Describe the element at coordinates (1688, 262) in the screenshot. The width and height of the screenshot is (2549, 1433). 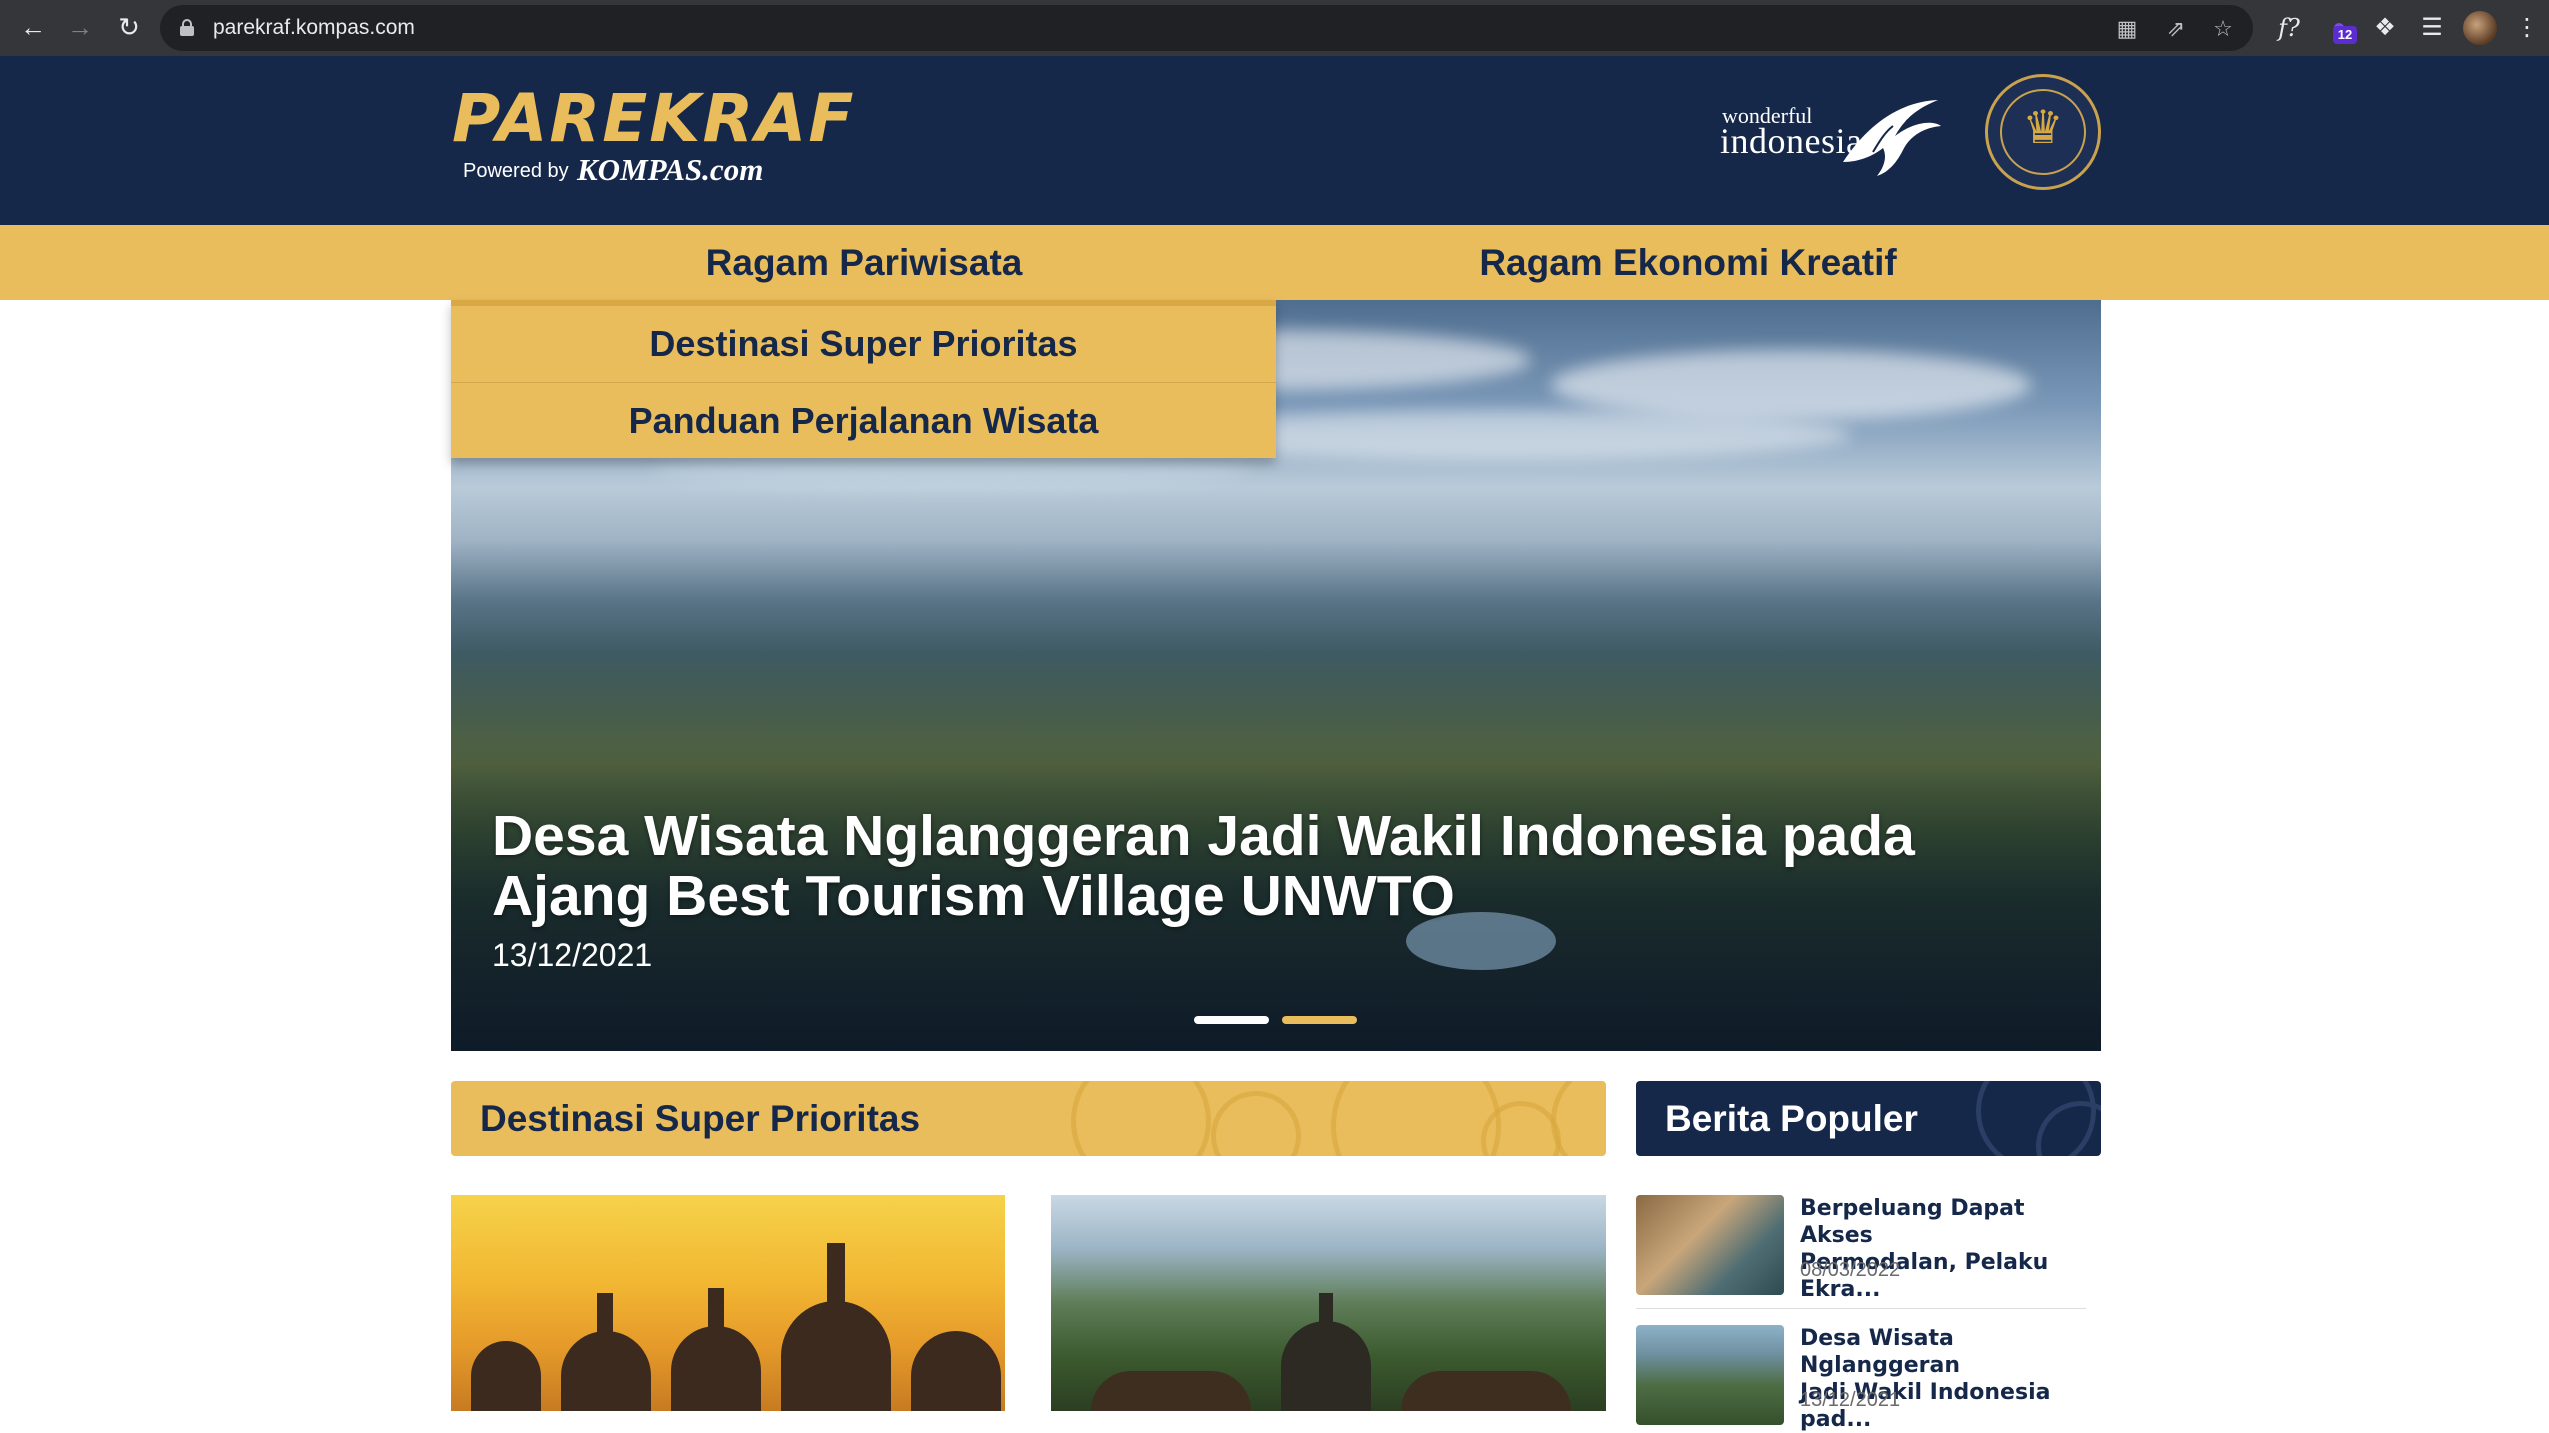
I see `nav-ragam-ekonomi-kreatif: Ragam Ekonomi Kreatif` at that location.